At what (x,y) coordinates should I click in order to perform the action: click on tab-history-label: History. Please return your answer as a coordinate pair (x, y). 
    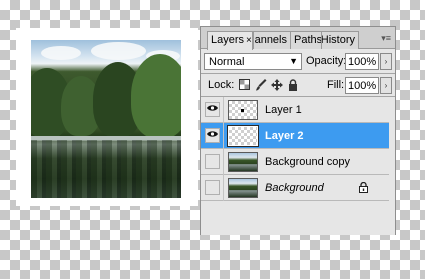
    Looking at the image, I should click on (338, 40).